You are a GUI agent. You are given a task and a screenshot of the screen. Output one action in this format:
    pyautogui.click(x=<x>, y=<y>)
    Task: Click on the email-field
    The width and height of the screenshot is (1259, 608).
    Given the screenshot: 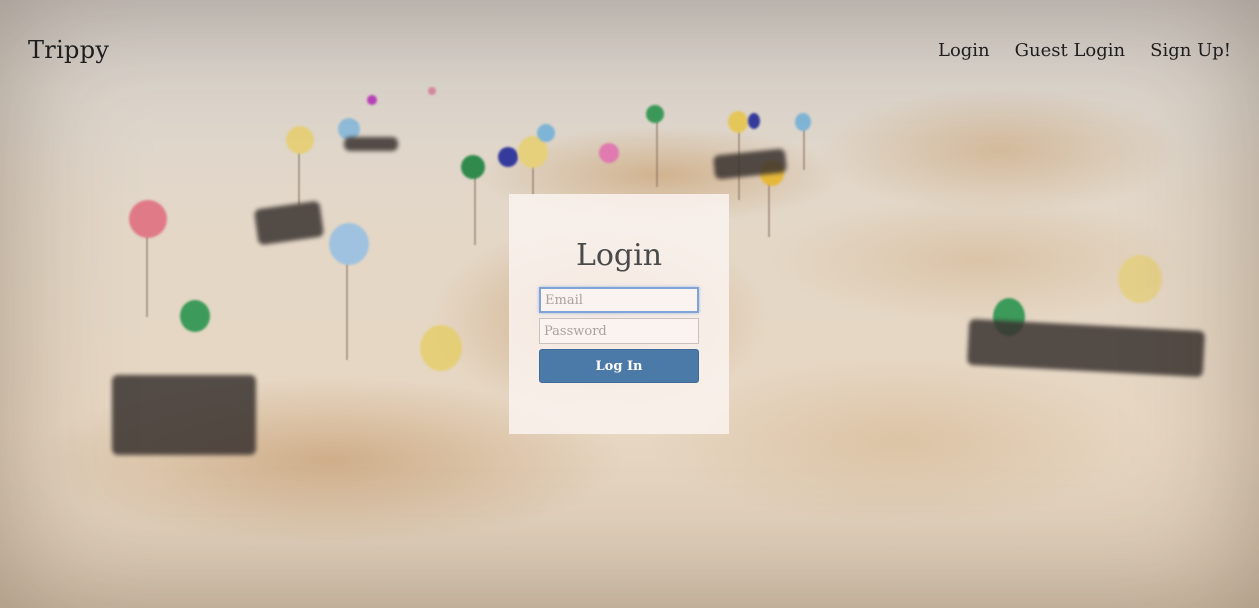 What is the action you would take?
    pyautogui.click(x=619, y=300)
    